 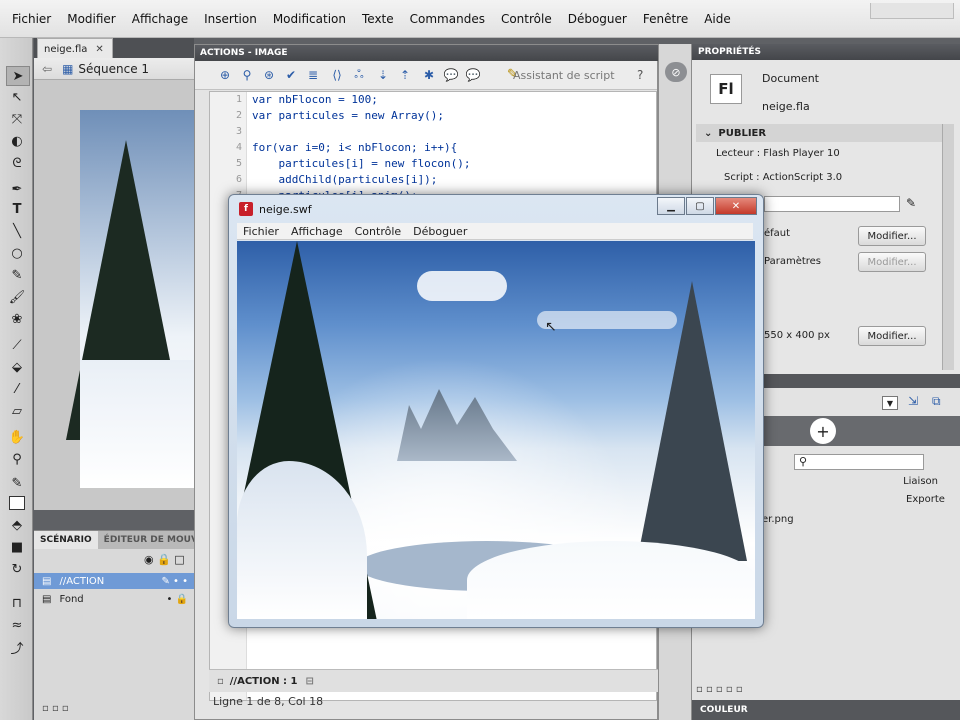 What do you see at coordinates (17, 647) in the screenshot?
I see `straighten-icon: ⤴` at bounding box center [17, 647].